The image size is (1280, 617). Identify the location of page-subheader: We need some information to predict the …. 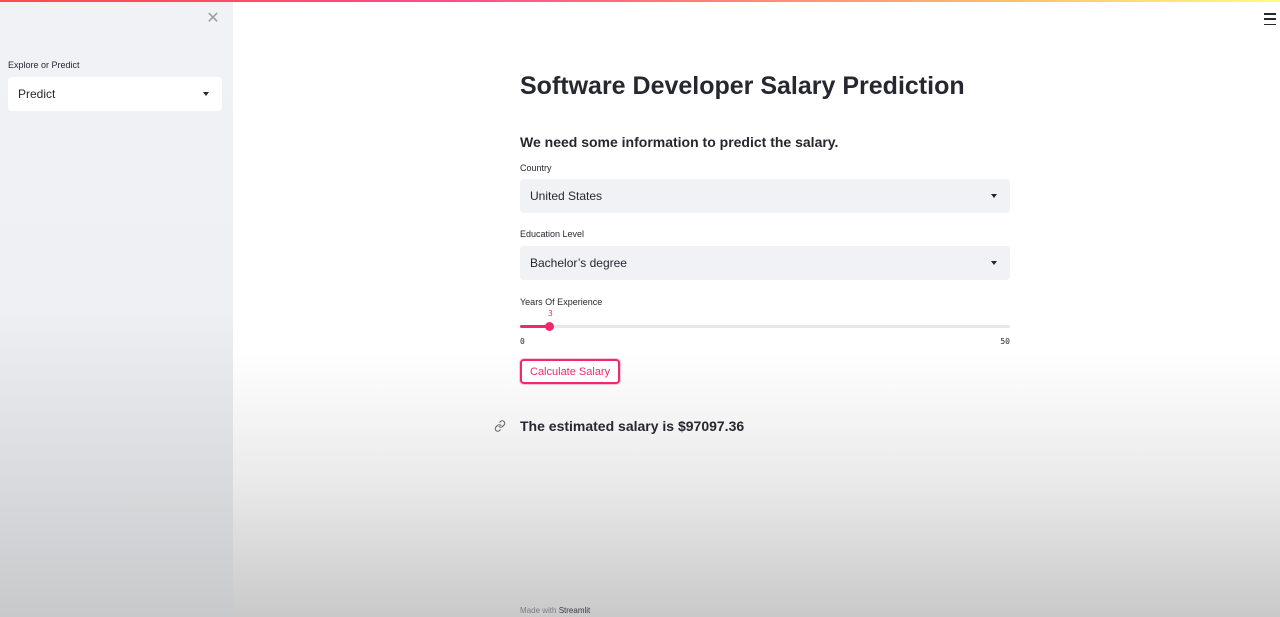
(679, 142).